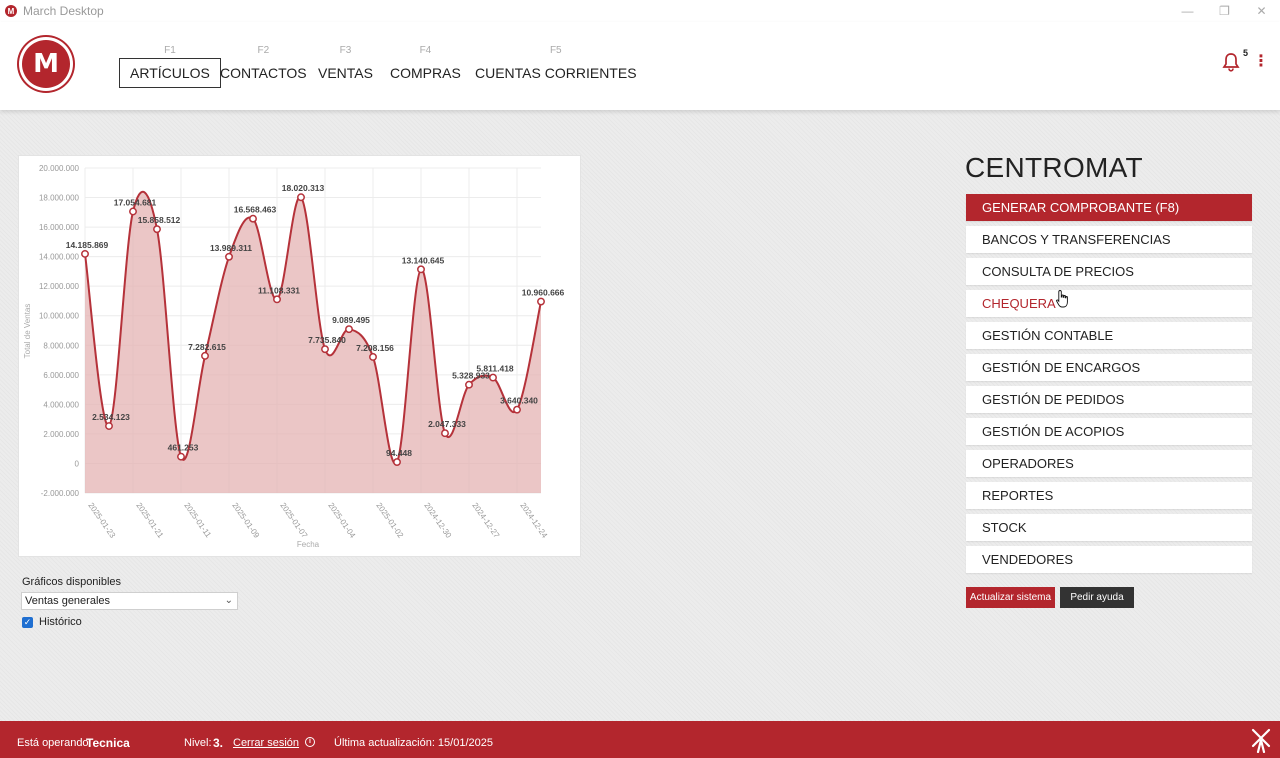 This screenshot has height=758, width=1280. What do you see at coordinates (1187, 11) in the screenshot?
I see `minimize-button: —` at bounding box center [1187, 11].